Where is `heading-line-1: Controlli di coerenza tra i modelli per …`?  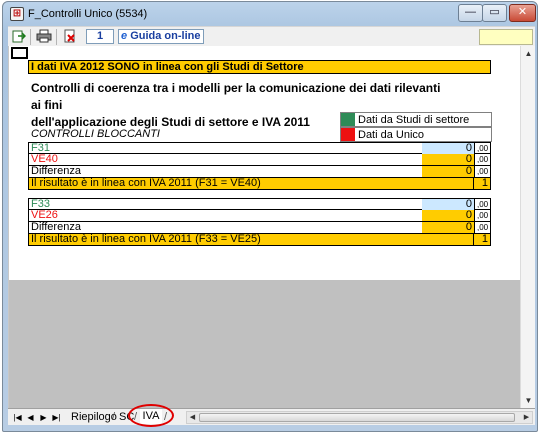 heading-line-1: Controlli di coerenza tra i modelli per … is located at coordinates (236, 96).